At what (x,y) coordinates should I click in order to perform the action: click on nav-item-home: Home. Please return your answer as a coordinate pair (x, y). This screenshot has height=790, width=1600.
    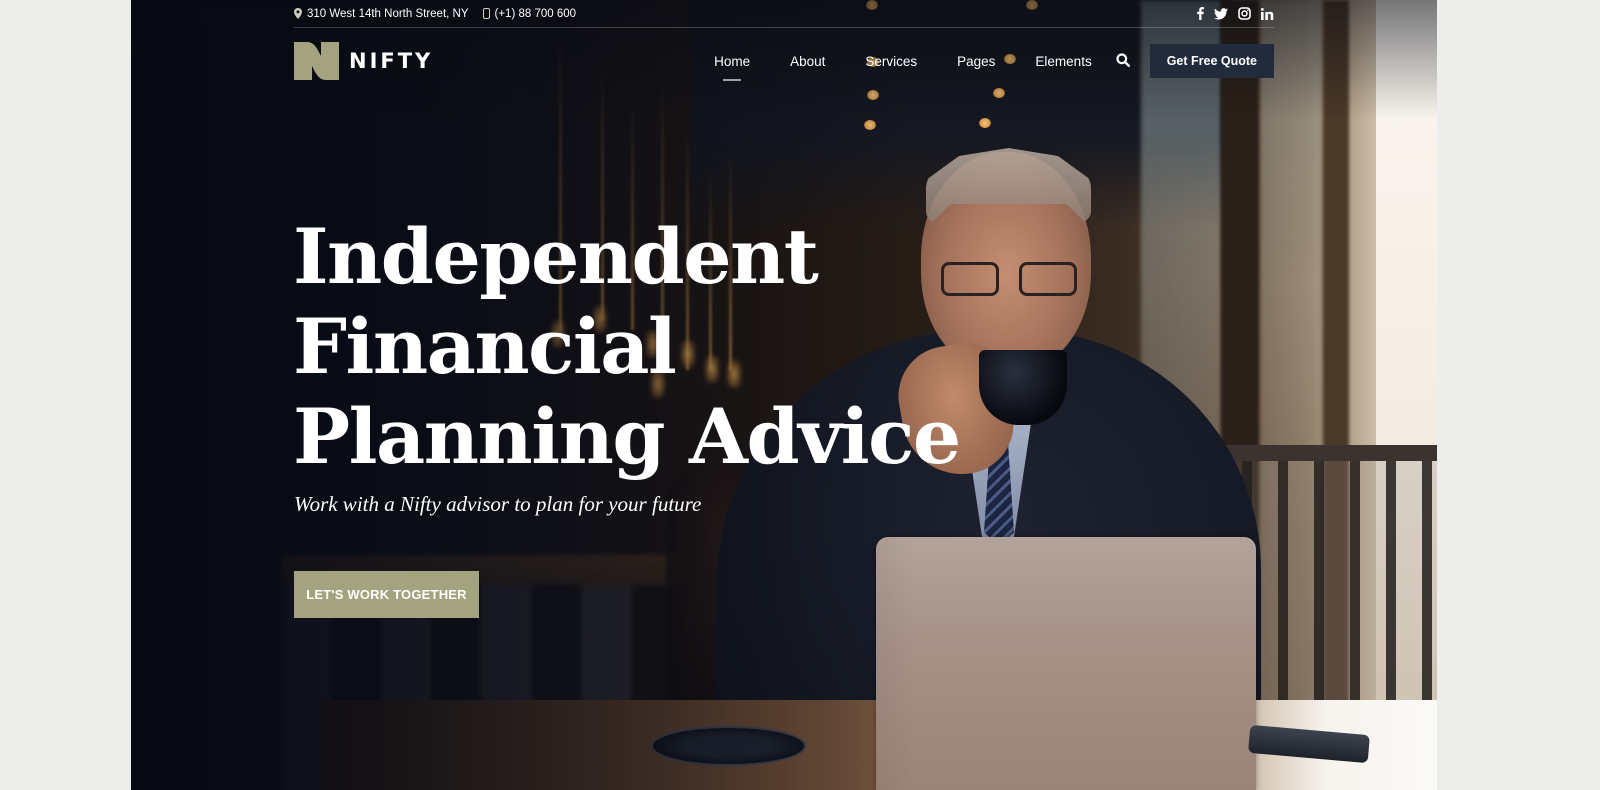
    Looking at the image, I should click on (732, 61).